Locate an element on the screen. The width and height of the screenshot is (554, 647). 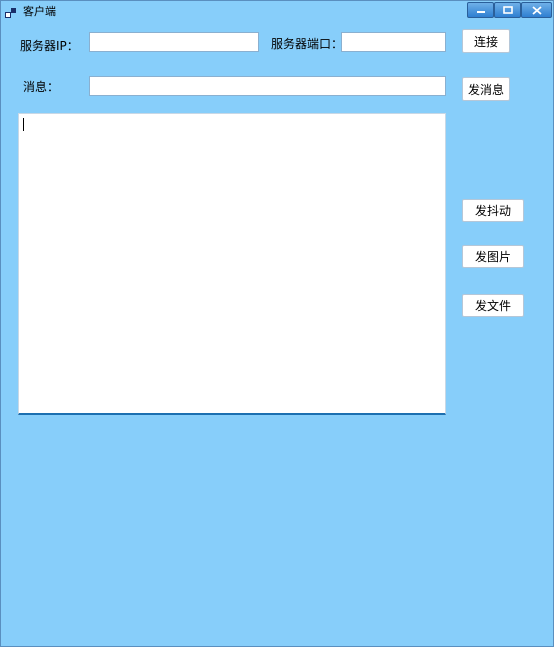
server-ip-label: 服务器IP： is located at coordinates (49, 46).